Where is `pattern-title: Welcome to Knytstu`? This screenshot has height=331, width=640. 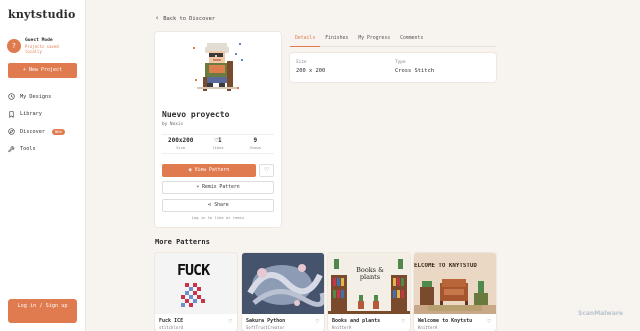 pattern-title: Welcome to Knytstu is located at coordinates (445, 321).